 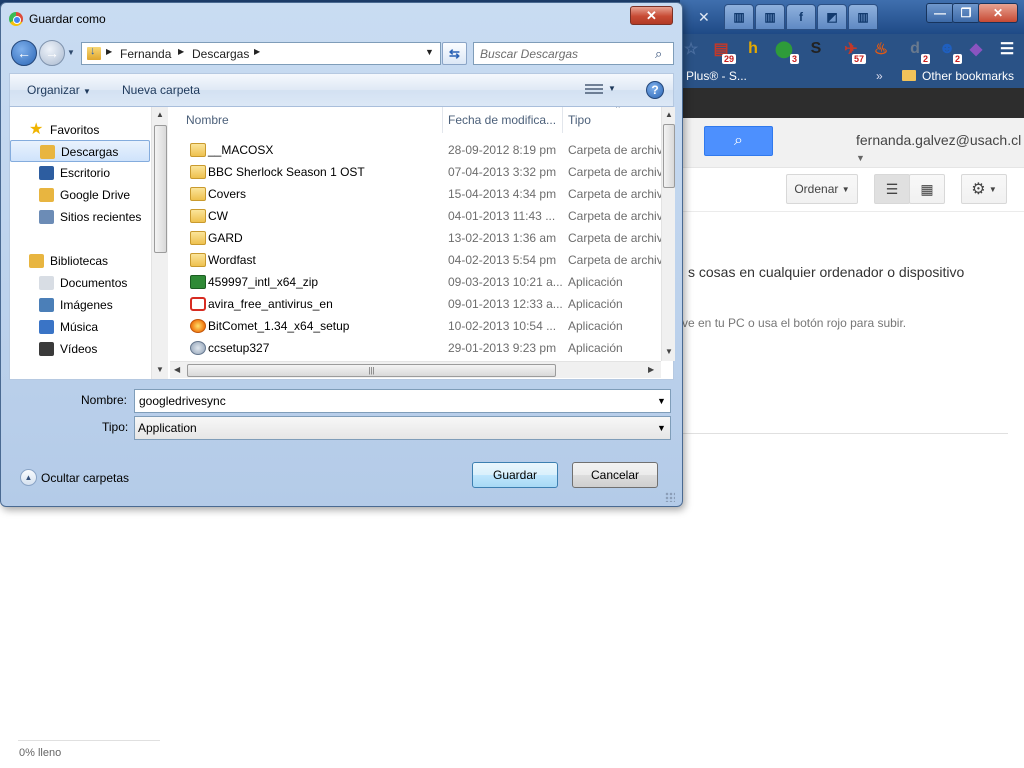 What do you see at coordinates (786, 51) in the screenshot?
I see `green-circle-ext-icon: ⬤ 3` at bounding box center [786, 51].